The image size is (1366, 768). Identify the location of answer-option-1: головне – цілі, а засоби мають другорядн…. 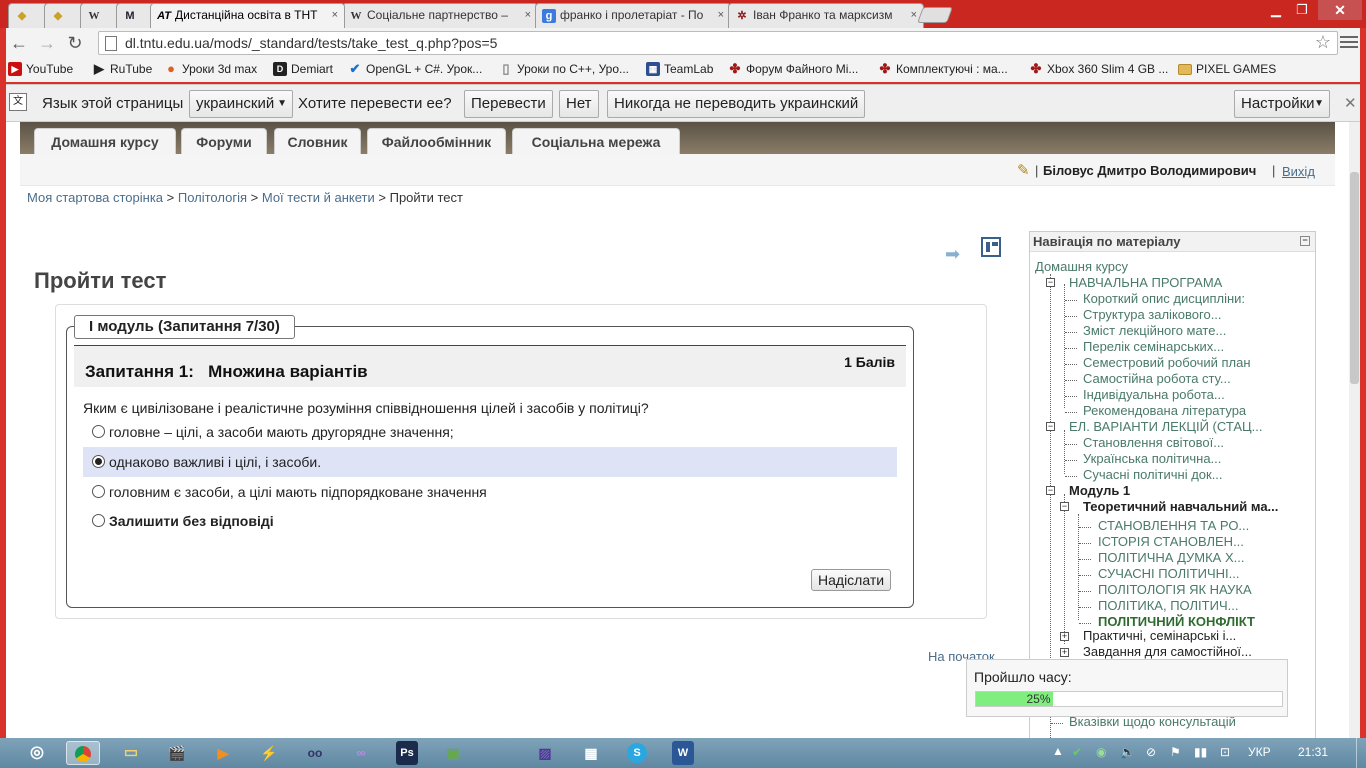
(490, 432).